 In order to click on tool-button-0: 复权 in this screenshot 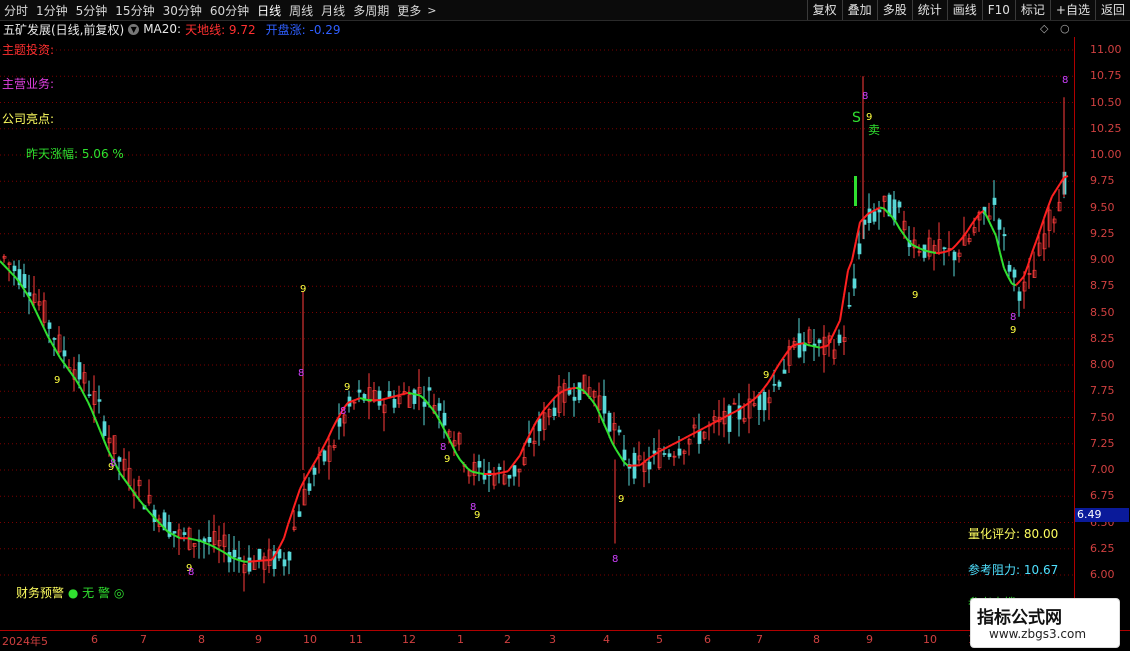, I will do `click(824, 10)`.